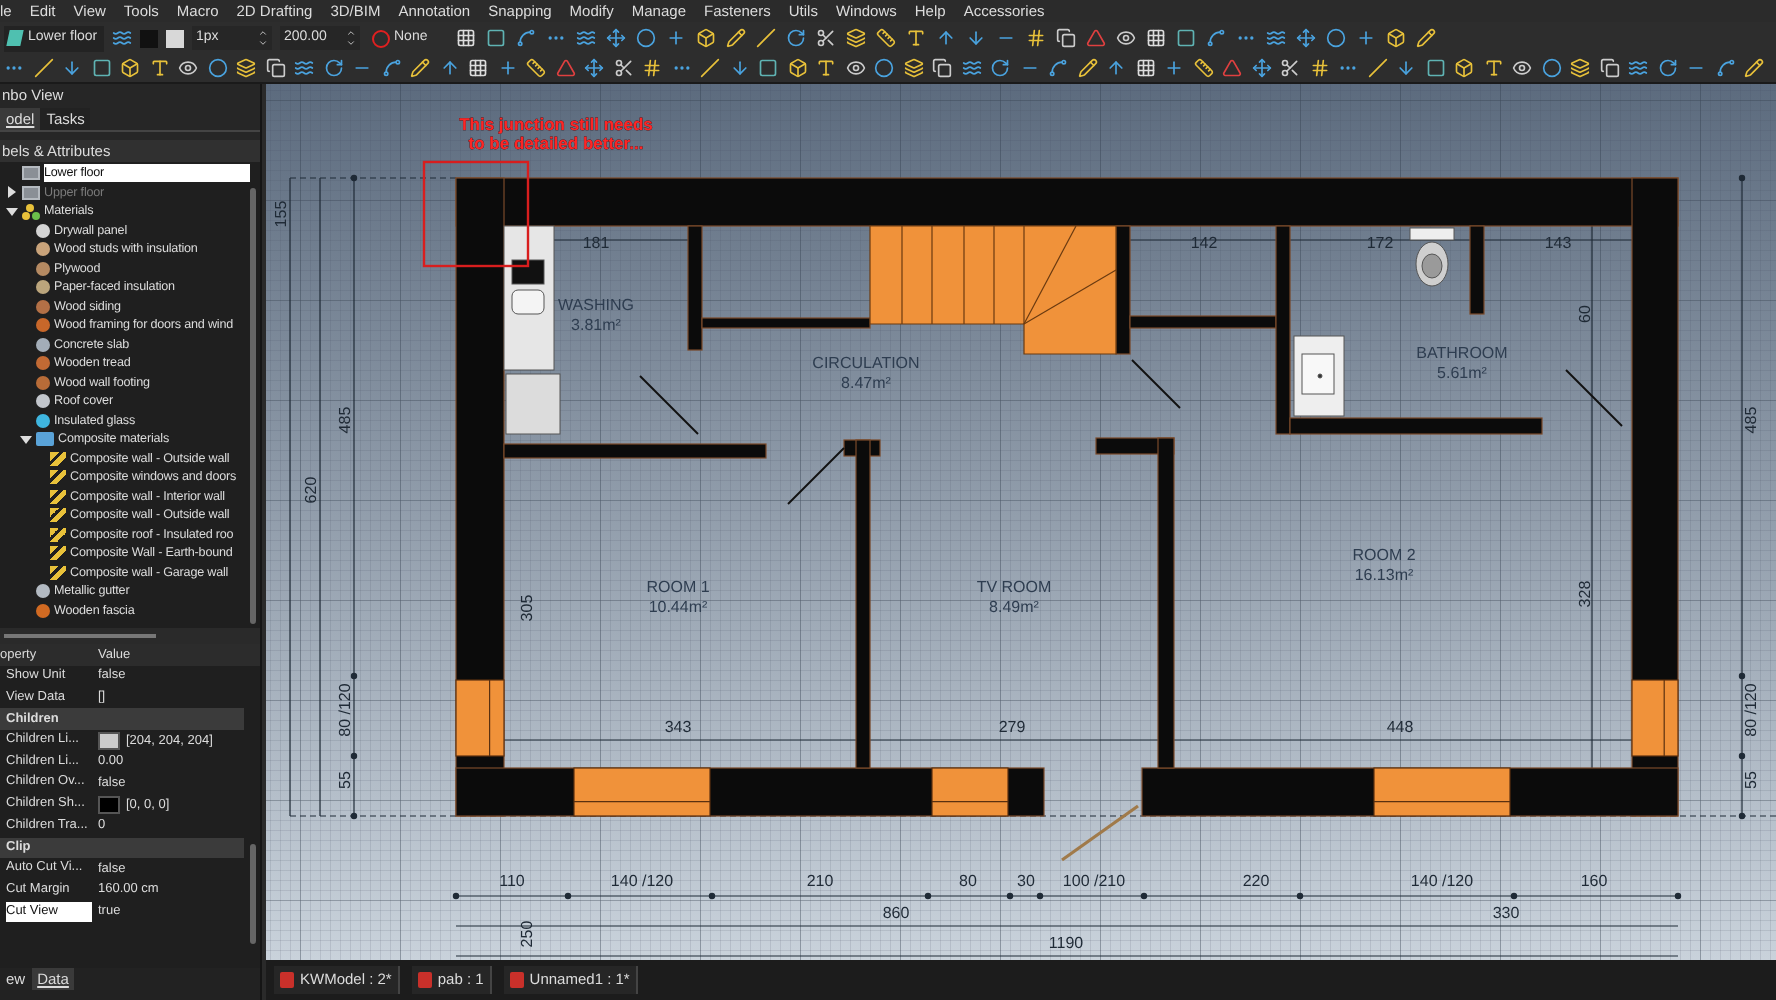 This screenshot has height=1000, width=1776. I want to click on room-name: WASHING, so click(596, 305).